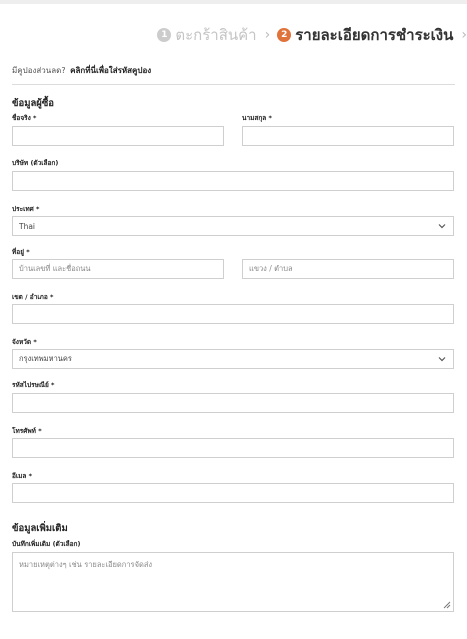 Image resolution: width=467 pixels, height=639 pixels. What do you see at coordinates (46, 544) in the screenshot?
I see `notes-label: บันทึกเพิ่มเติม (ตัวเลือก)` at bounding box center [46, 544].